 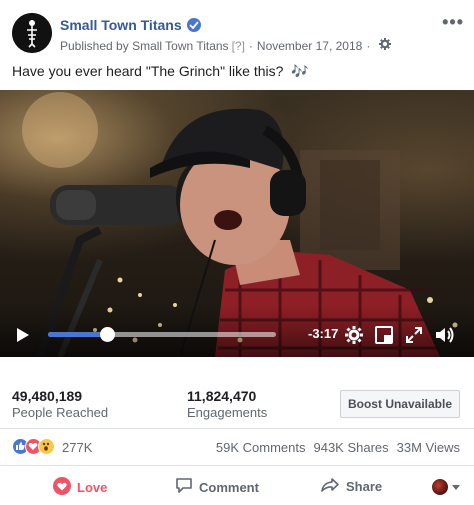 I want to click on music-notes-emoji: 🎶, so click(x=300, y=71).